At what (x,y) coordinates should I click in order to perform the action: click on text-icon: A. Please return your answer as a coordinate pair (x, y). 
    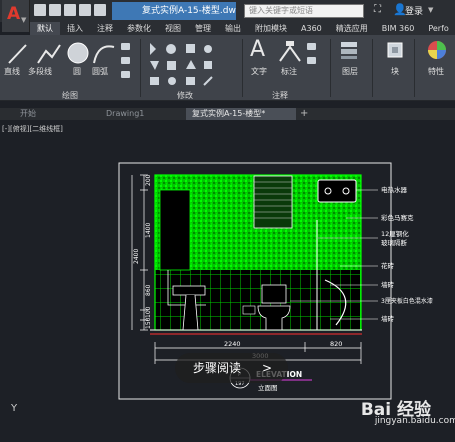
    Looking at the image, I should click on (257, 49).